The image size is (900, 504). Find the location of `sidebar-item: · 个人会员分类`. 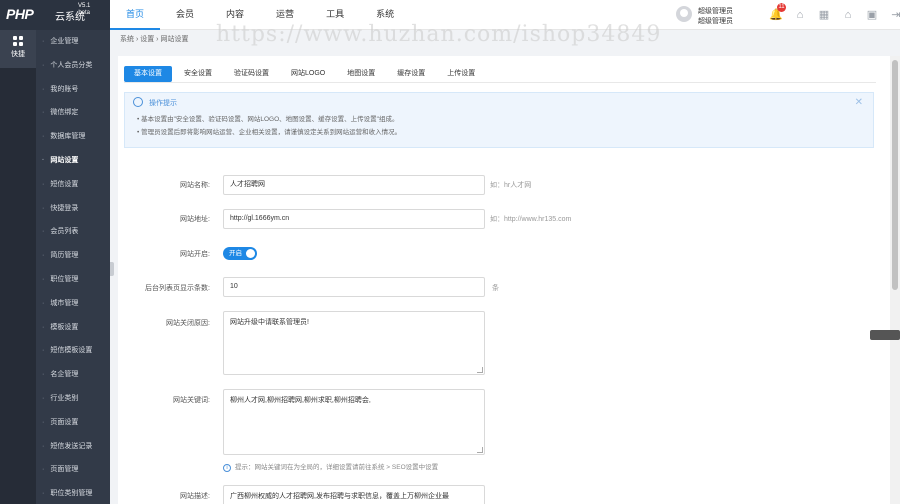

sidebar-item: · 个人会员分类 is located at coordinates (73, 66).